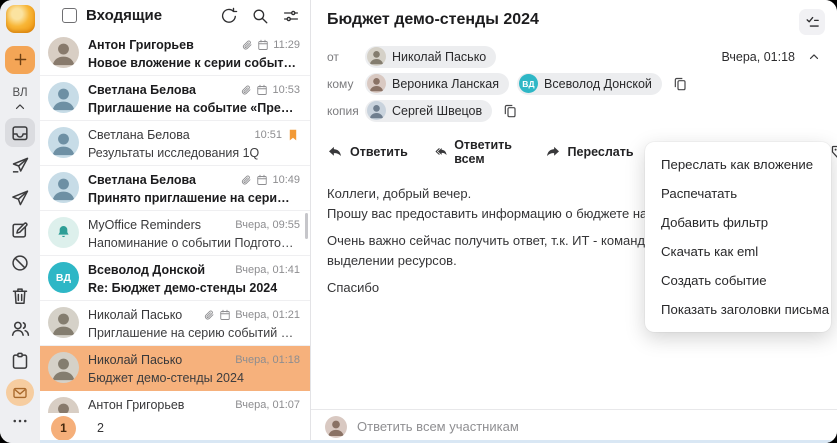 Image resolution: width=837 pixels, height=443 pixels. Describe the element at coordinates (69, 15) in the screenshot. I see `select-all-checkbox` at that location.